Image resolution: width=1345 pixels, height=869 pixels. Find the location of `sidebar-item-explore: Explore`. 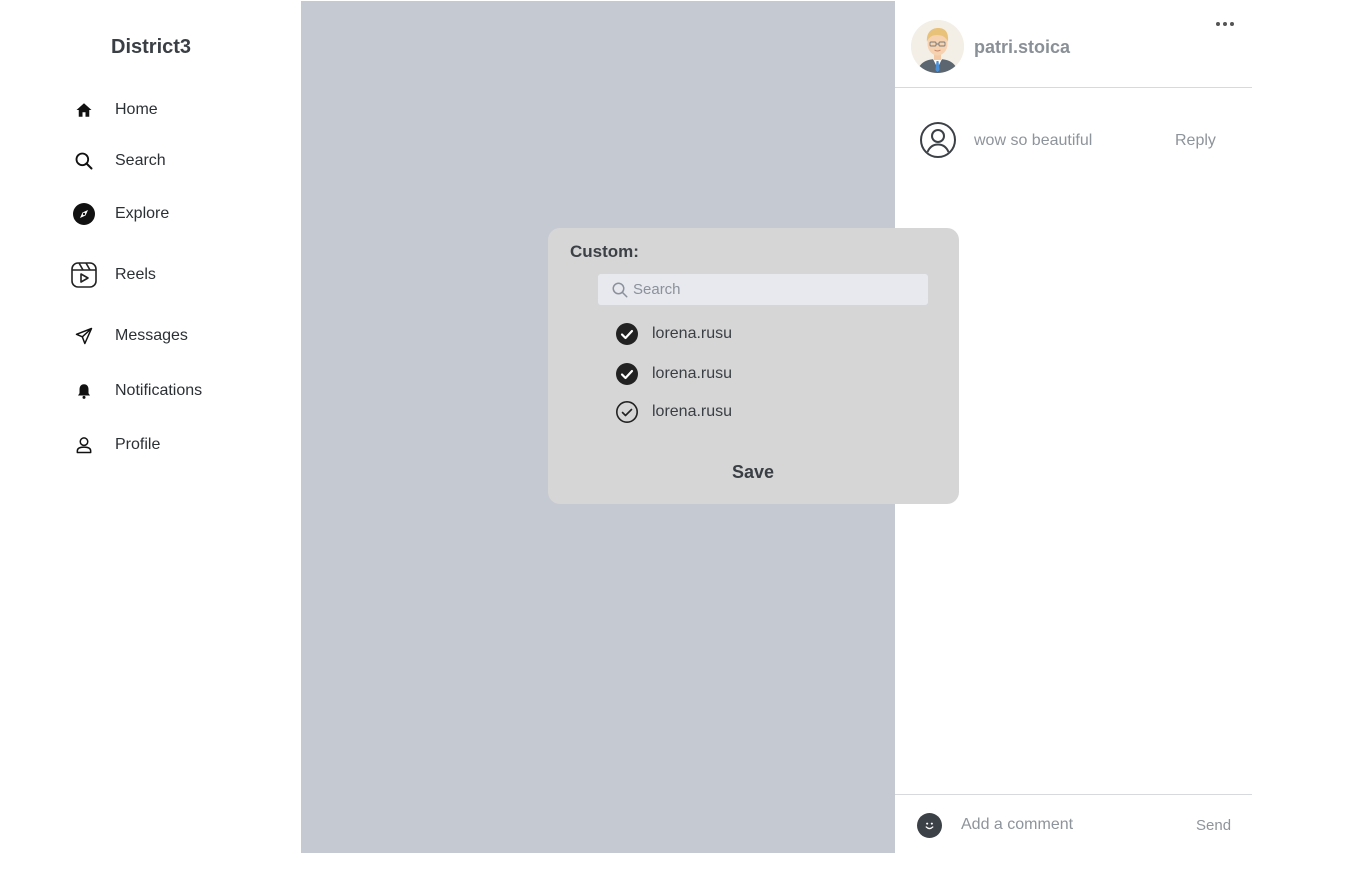

sidebar-item-explore: Explore is located at coordinates (119, 214).